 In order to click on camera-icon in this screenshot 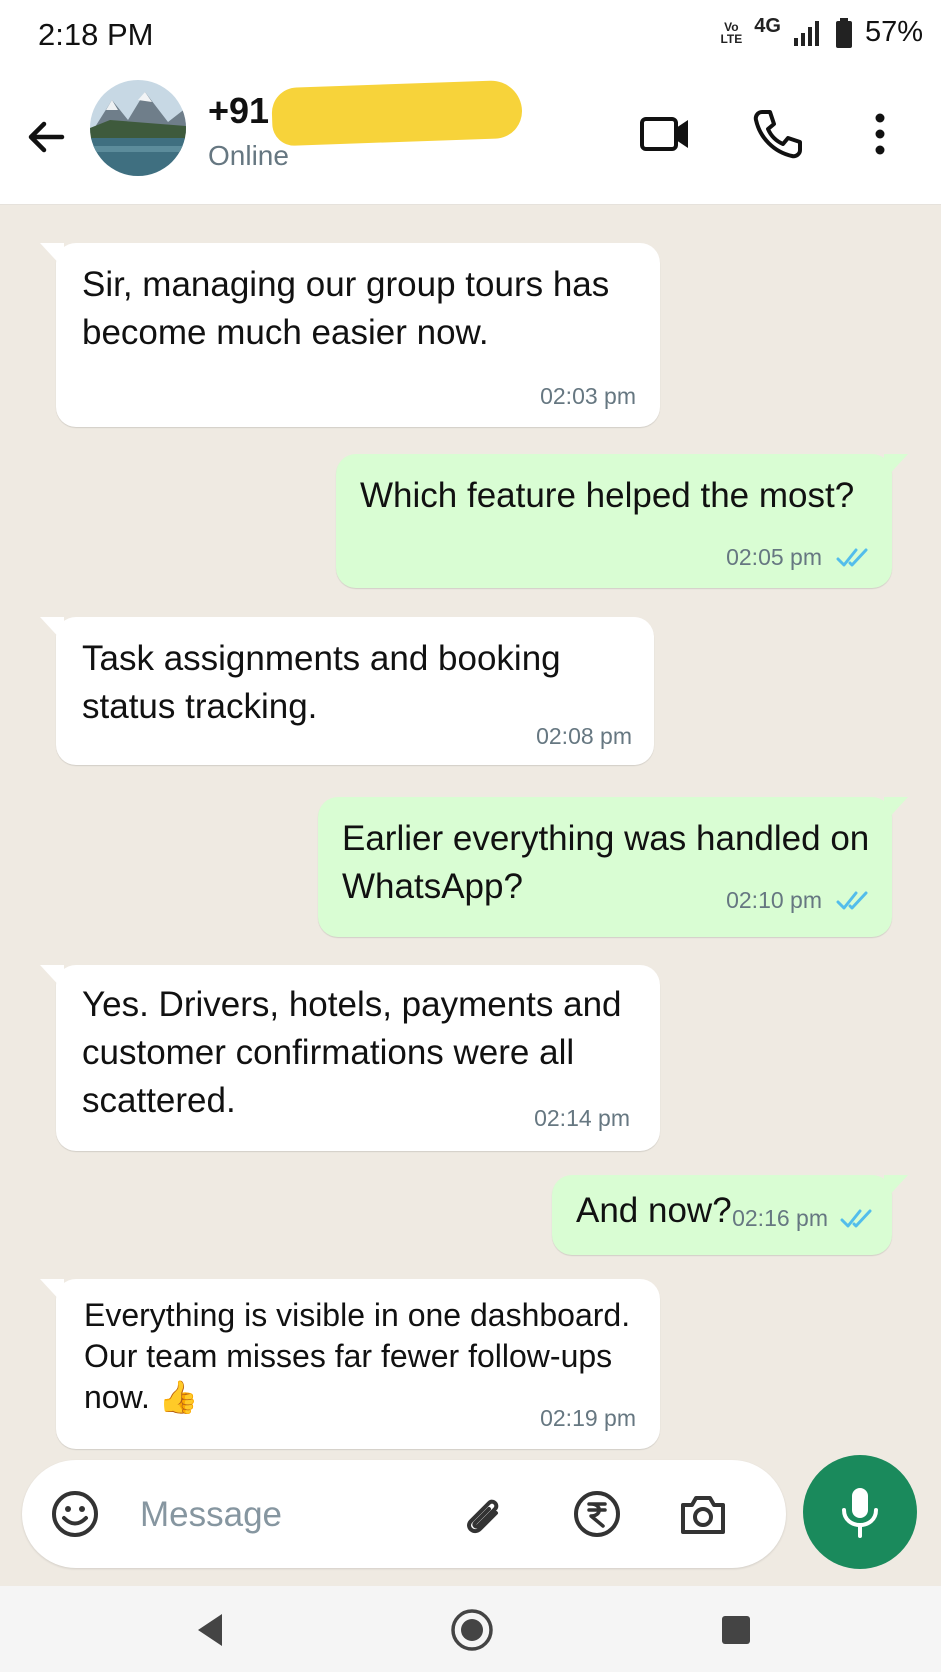, I will do `click(703, 1514)`.